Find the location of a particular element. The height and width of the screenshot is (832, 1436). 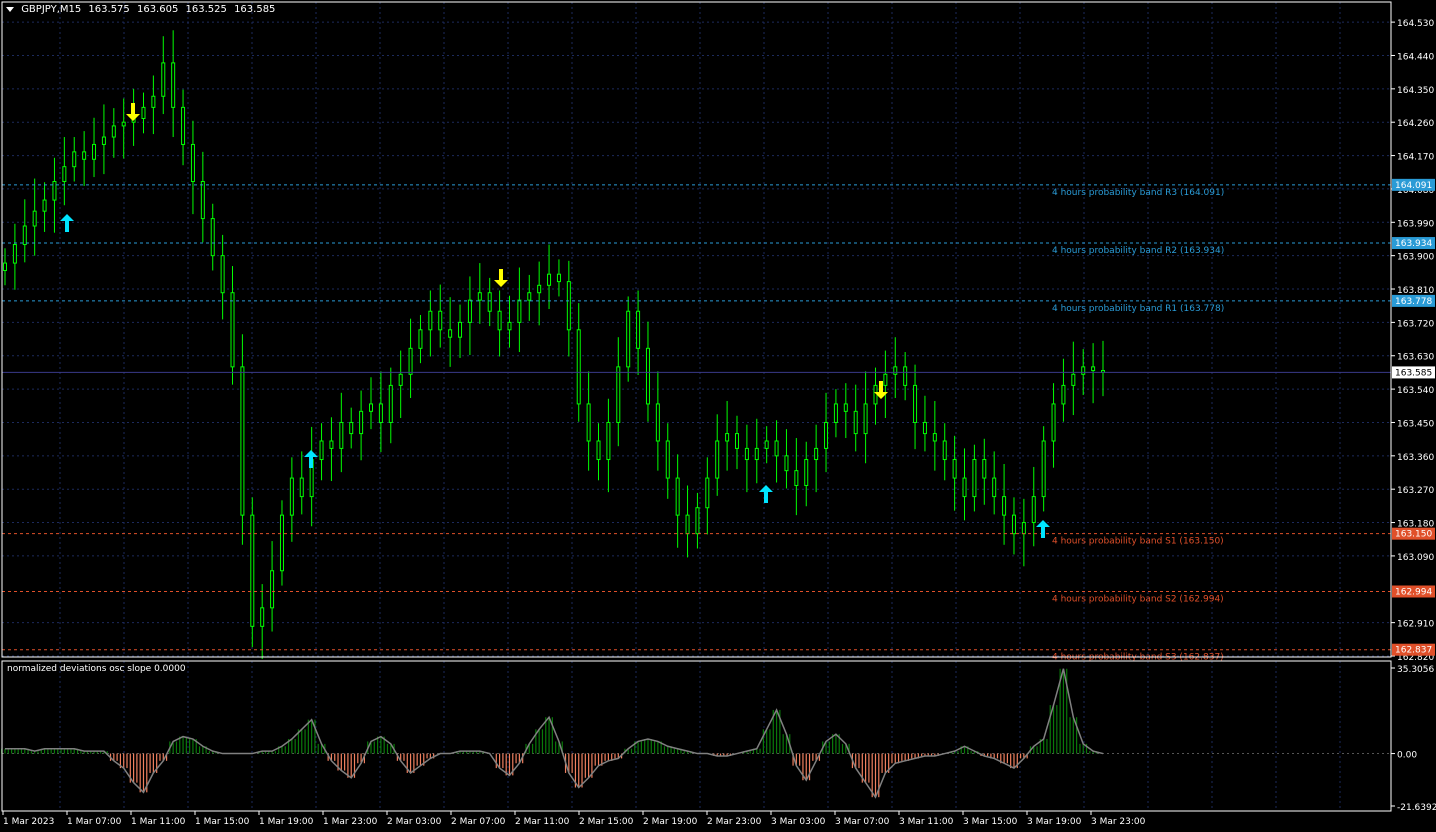

dropdown-triangle-icon is located at coordinates (10, 9).